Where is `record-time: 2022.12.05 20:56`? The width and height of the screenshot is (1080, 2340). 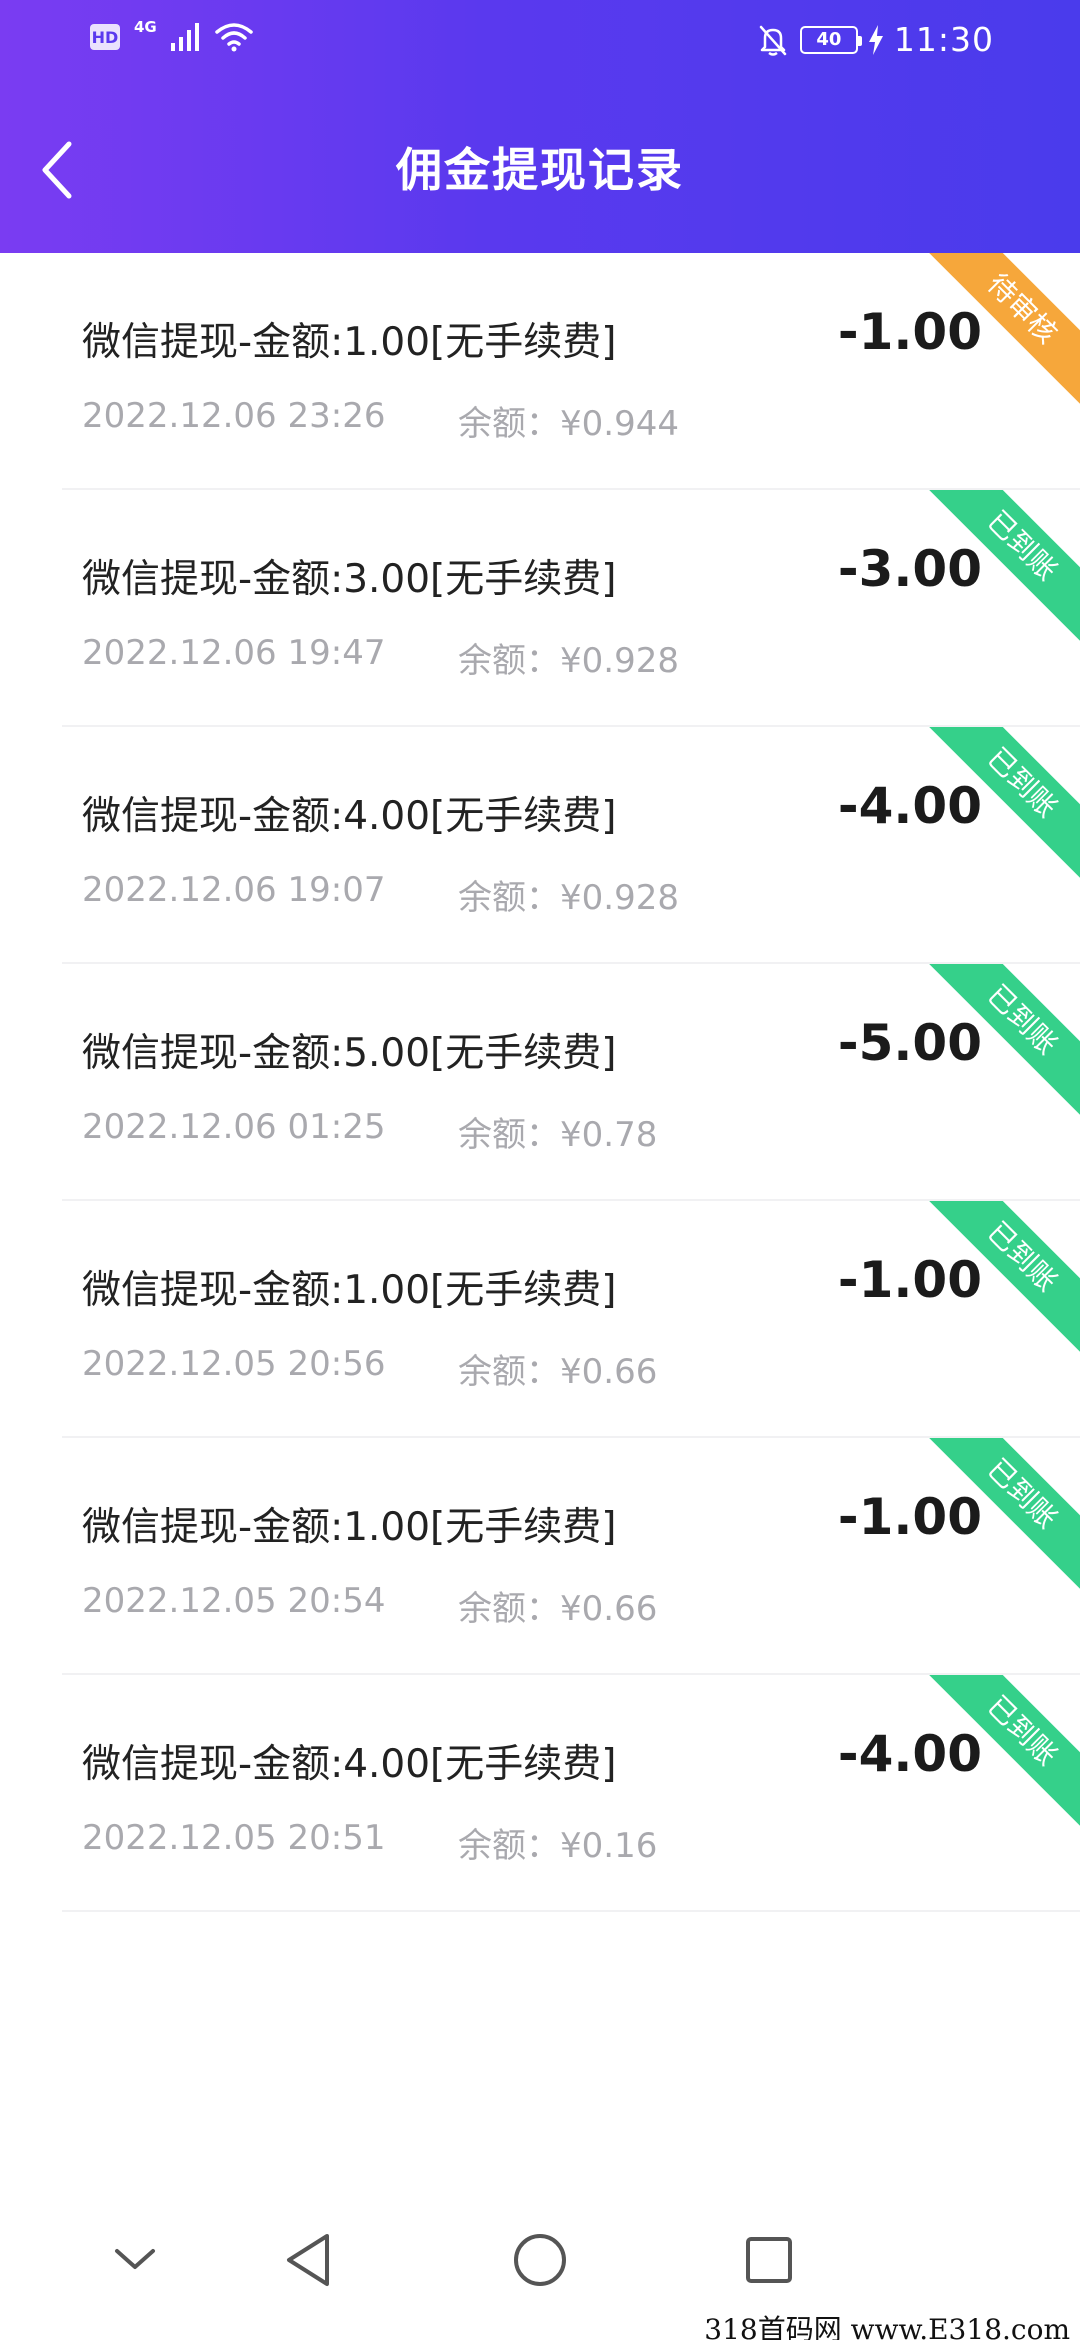 record-time: 2022.12.05 20:56 is located at coordinates (234, 1364).